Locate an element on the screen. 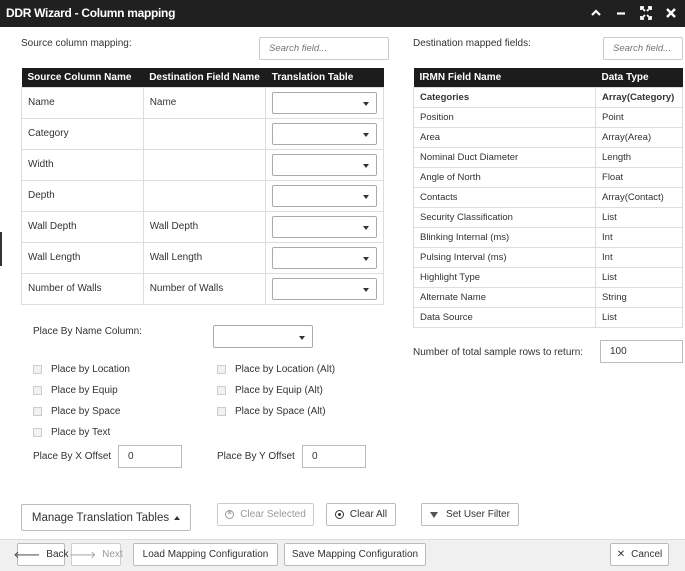  chevron-up-icon is located at coordinates (596, 13).